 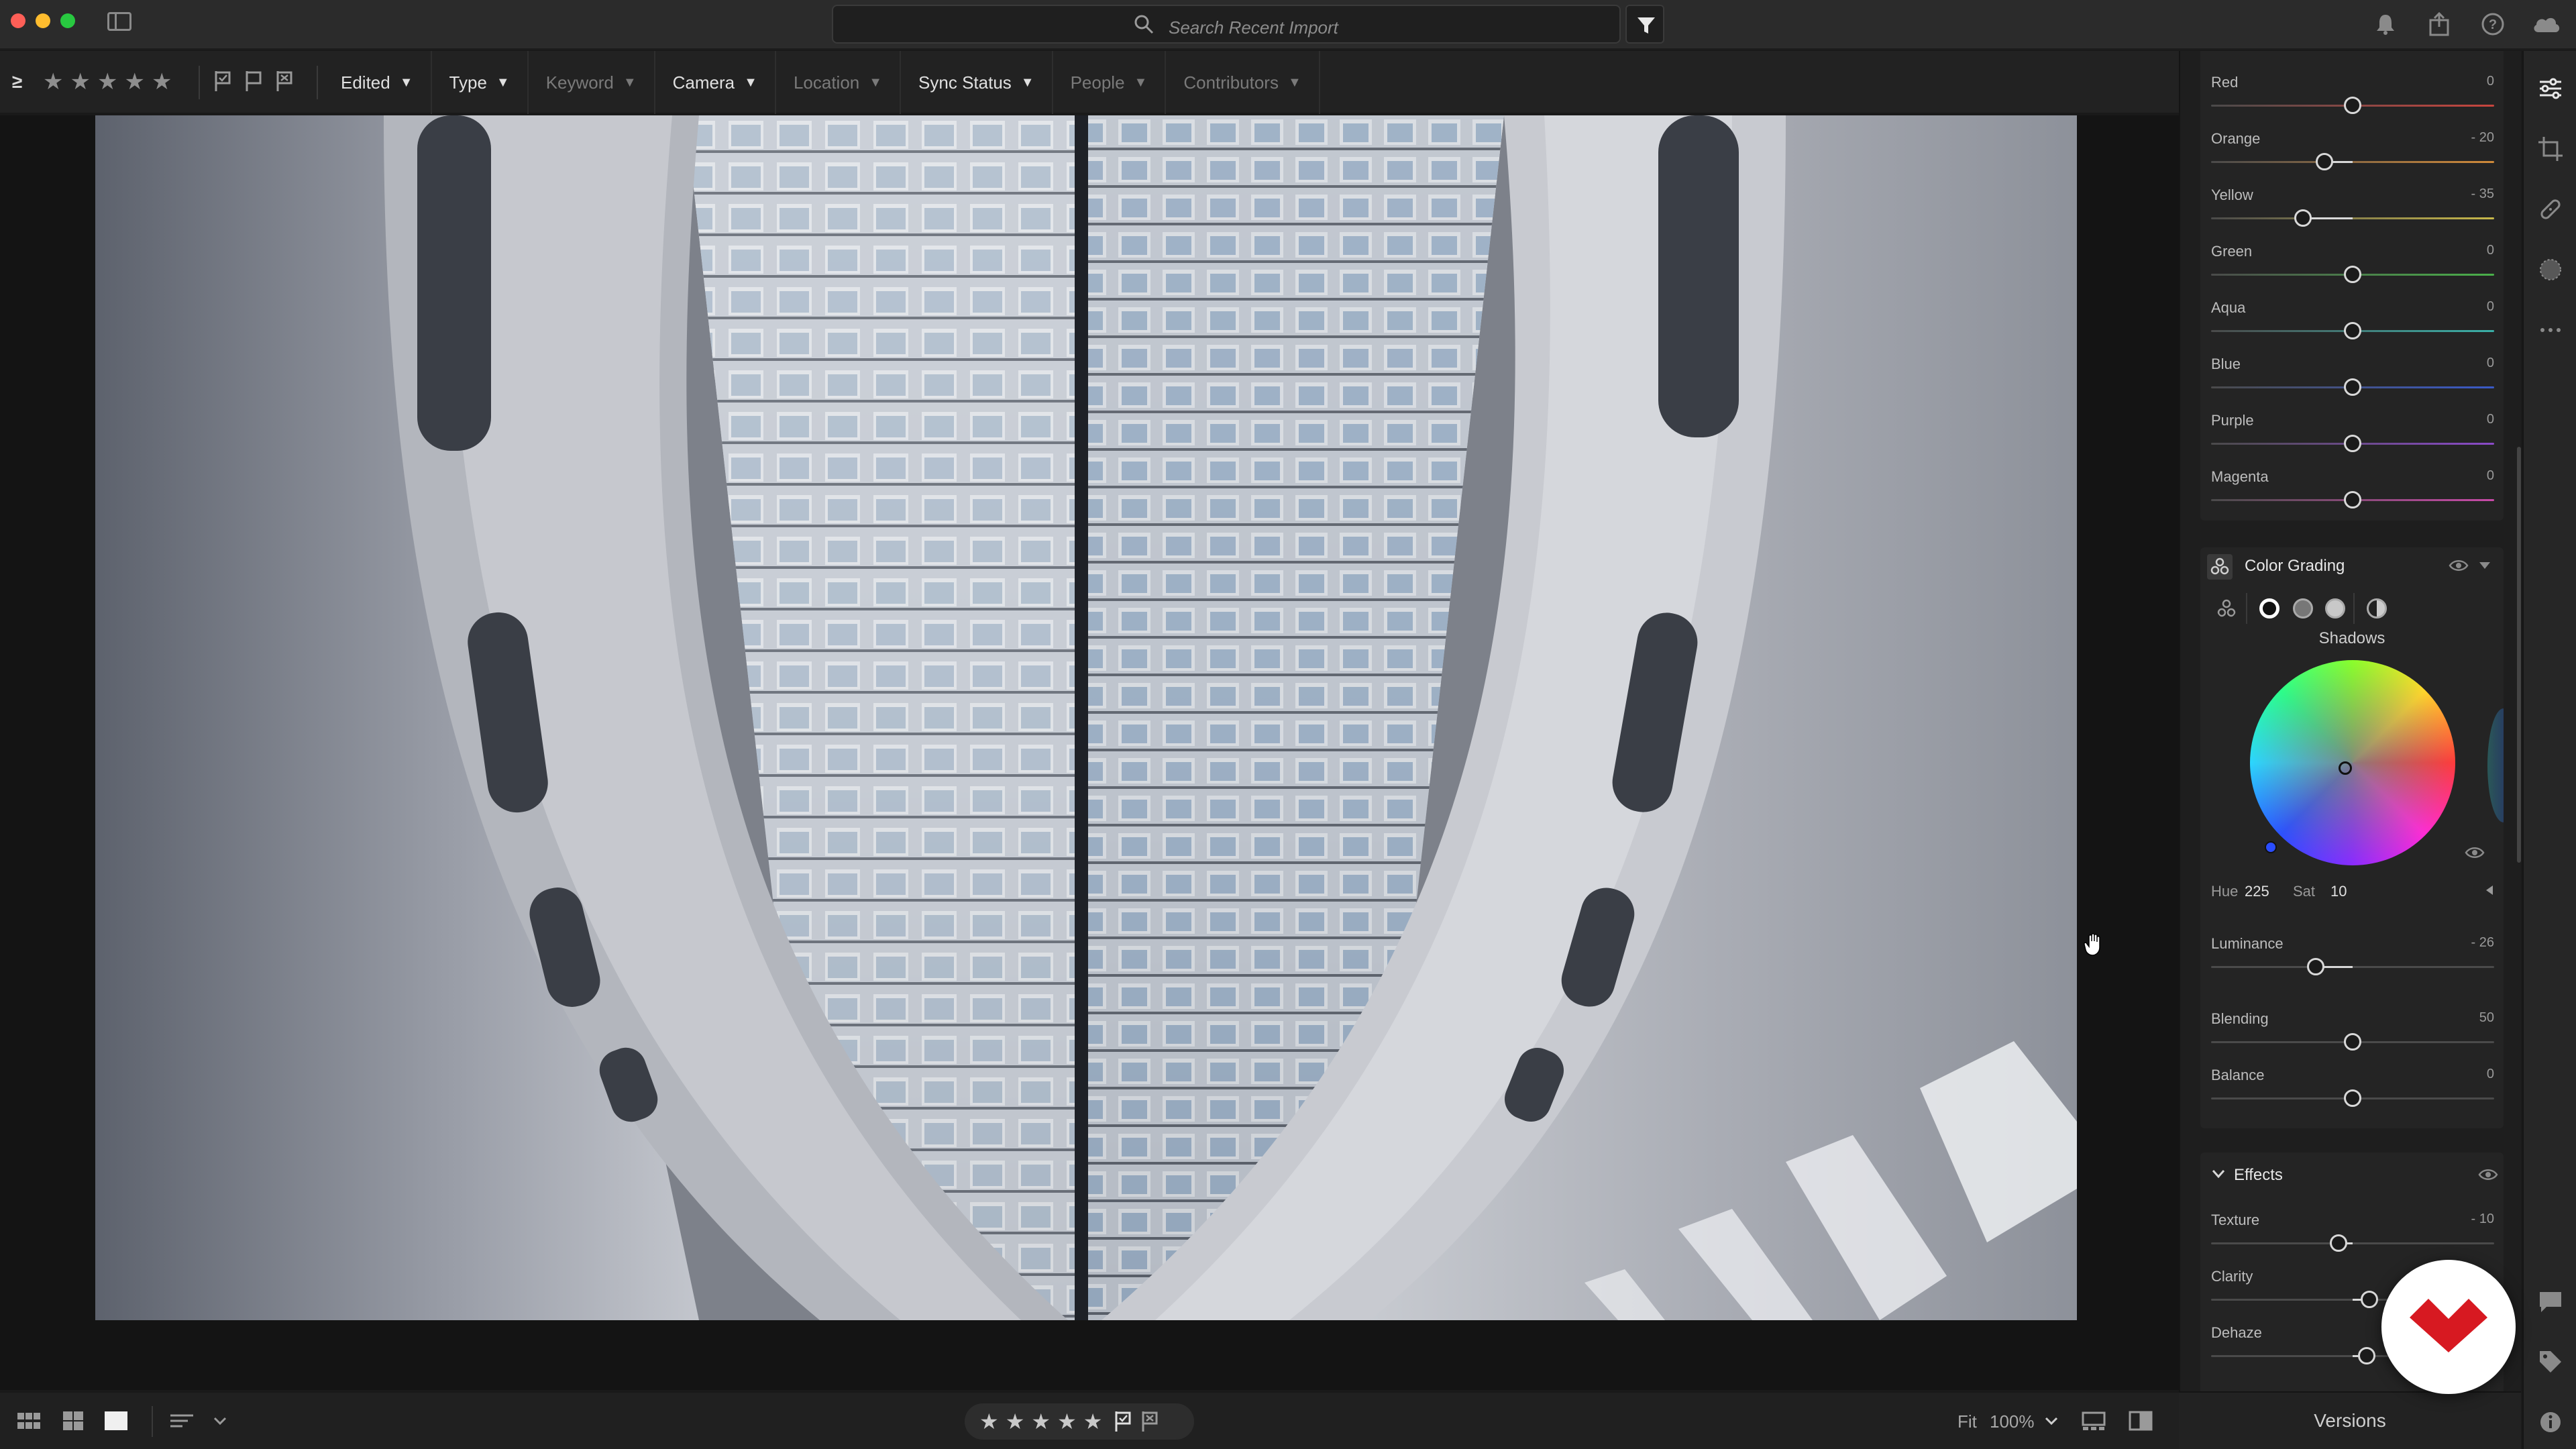 What do you see at coordinates (107, 81) in the screenshot?
I see `star-rating-filter: ★ ★ ★ ★ ★` at bounding box center [107, 81].